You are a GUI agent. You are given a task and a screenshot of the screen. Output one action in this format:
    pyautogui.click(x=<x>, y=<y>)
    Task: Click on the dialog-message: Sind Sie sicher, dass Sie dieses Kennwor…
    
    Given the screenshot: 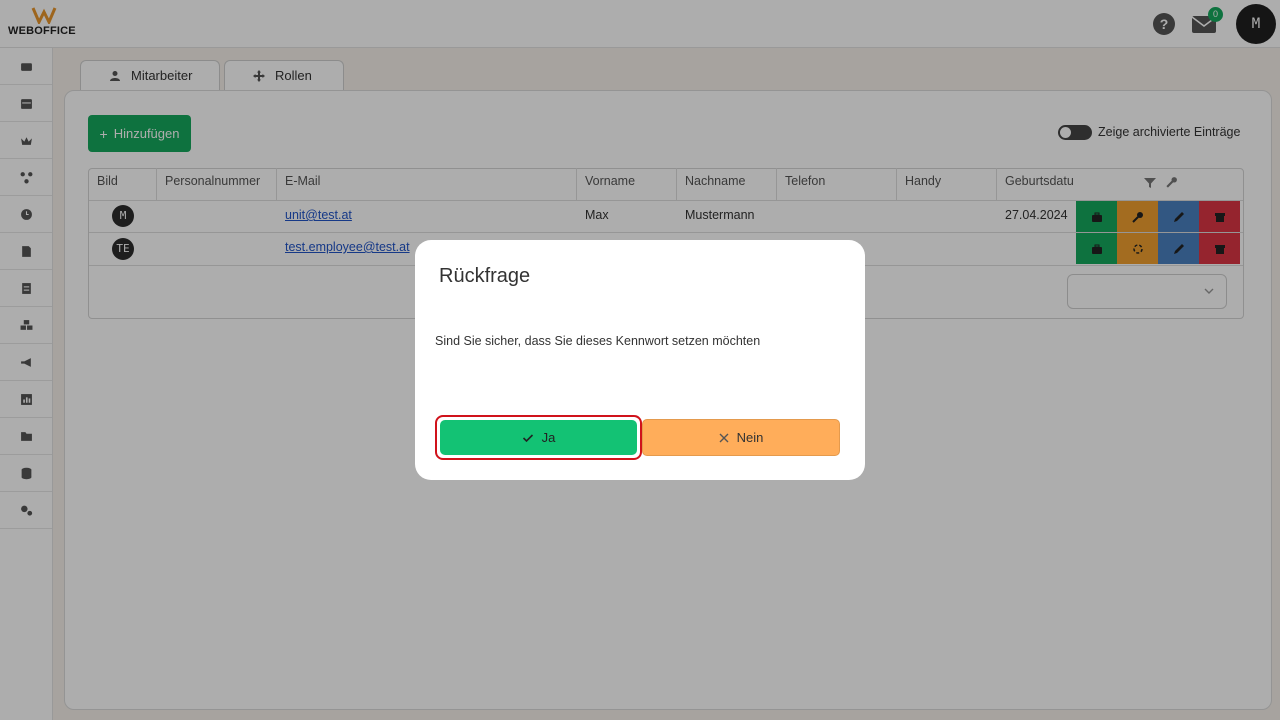 What is the action you would take?
    pyautogui.click(x=598, y=341)
    